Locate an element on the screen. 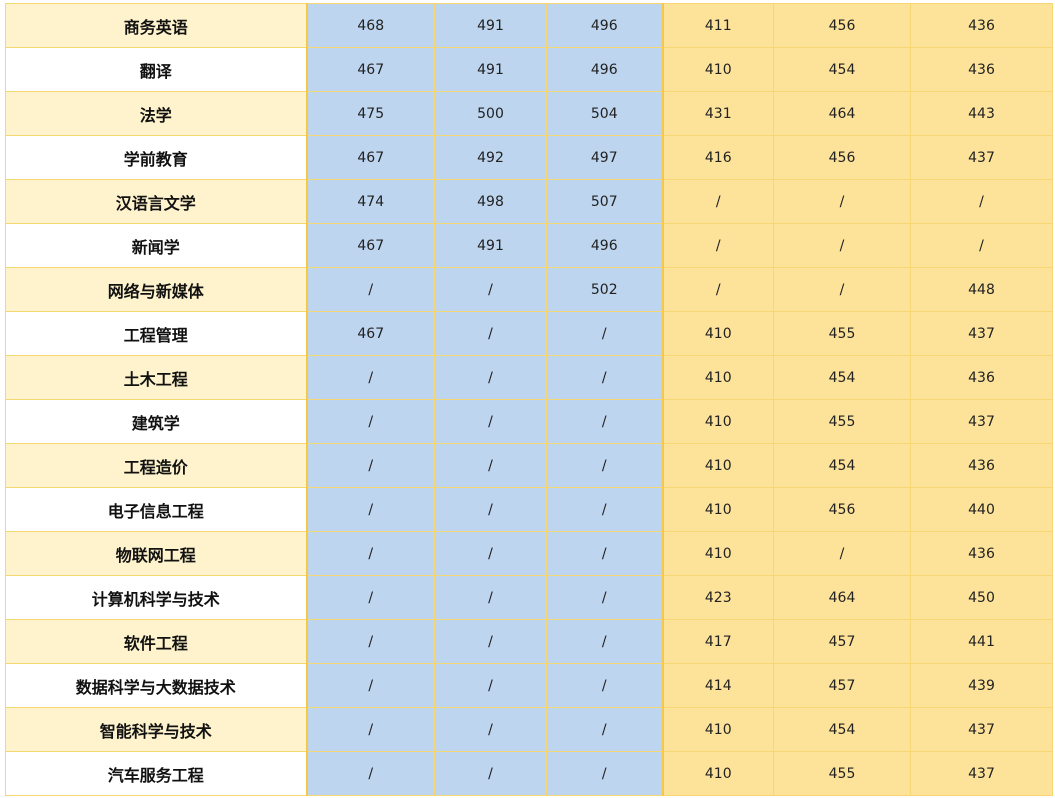 The width and height of the screenshot is (1055, 798). score-cell: 411 is located at coordinates (717, 25).